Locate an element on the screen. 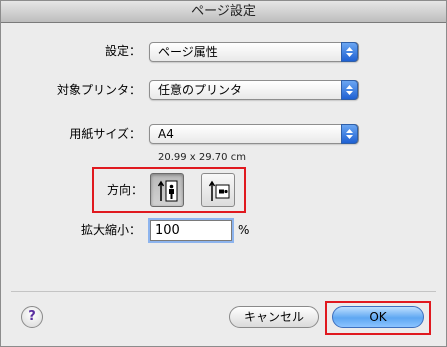 Image resolution: width=447 pixels, height=347 pixels. printer-value: 任意のプリンタ is located at coordinates (200, 90).